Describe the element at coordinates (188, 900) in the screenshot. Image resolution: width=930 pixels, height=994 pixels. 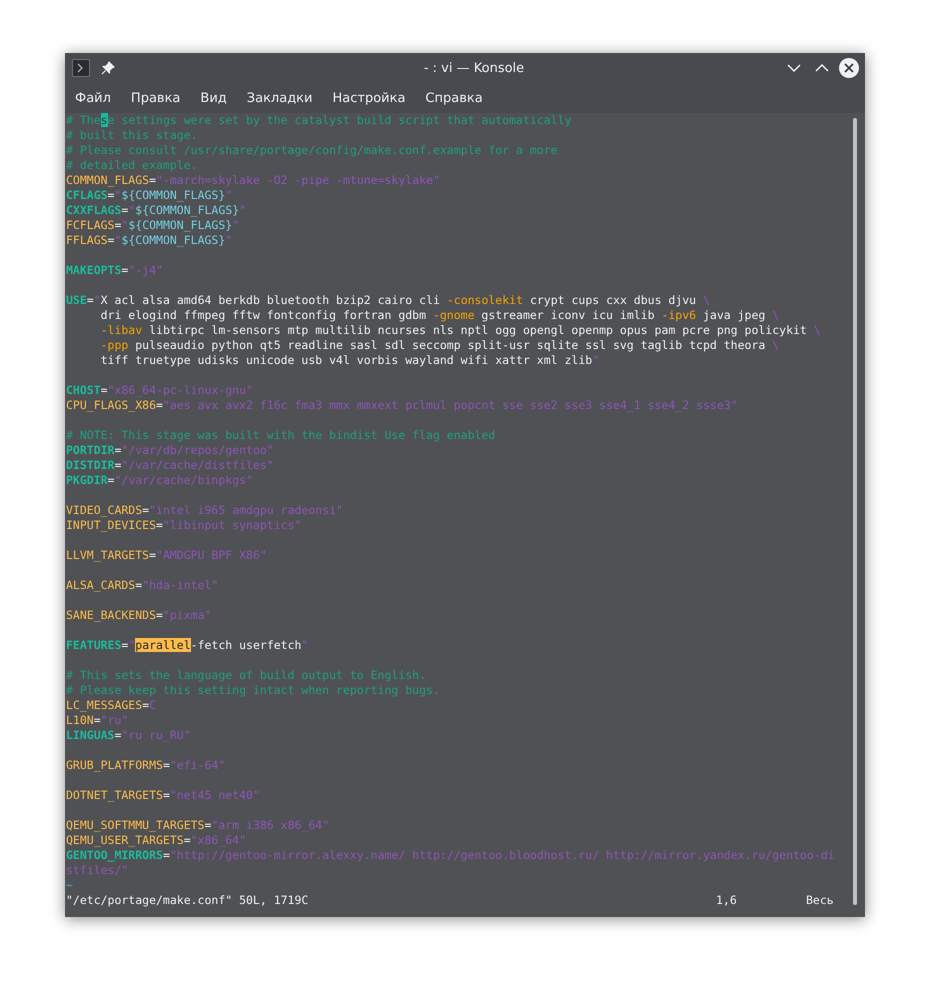
I see `status-message: "/etc/portage/make.conf" 50L, 1719C` at that location.